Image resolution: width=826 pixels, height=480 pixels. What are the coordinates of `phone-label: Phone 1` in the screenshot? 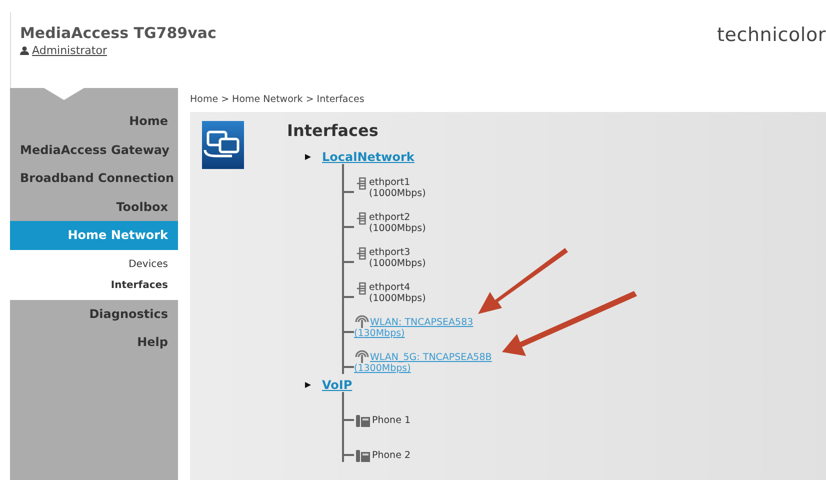 It's located at (391, 420).